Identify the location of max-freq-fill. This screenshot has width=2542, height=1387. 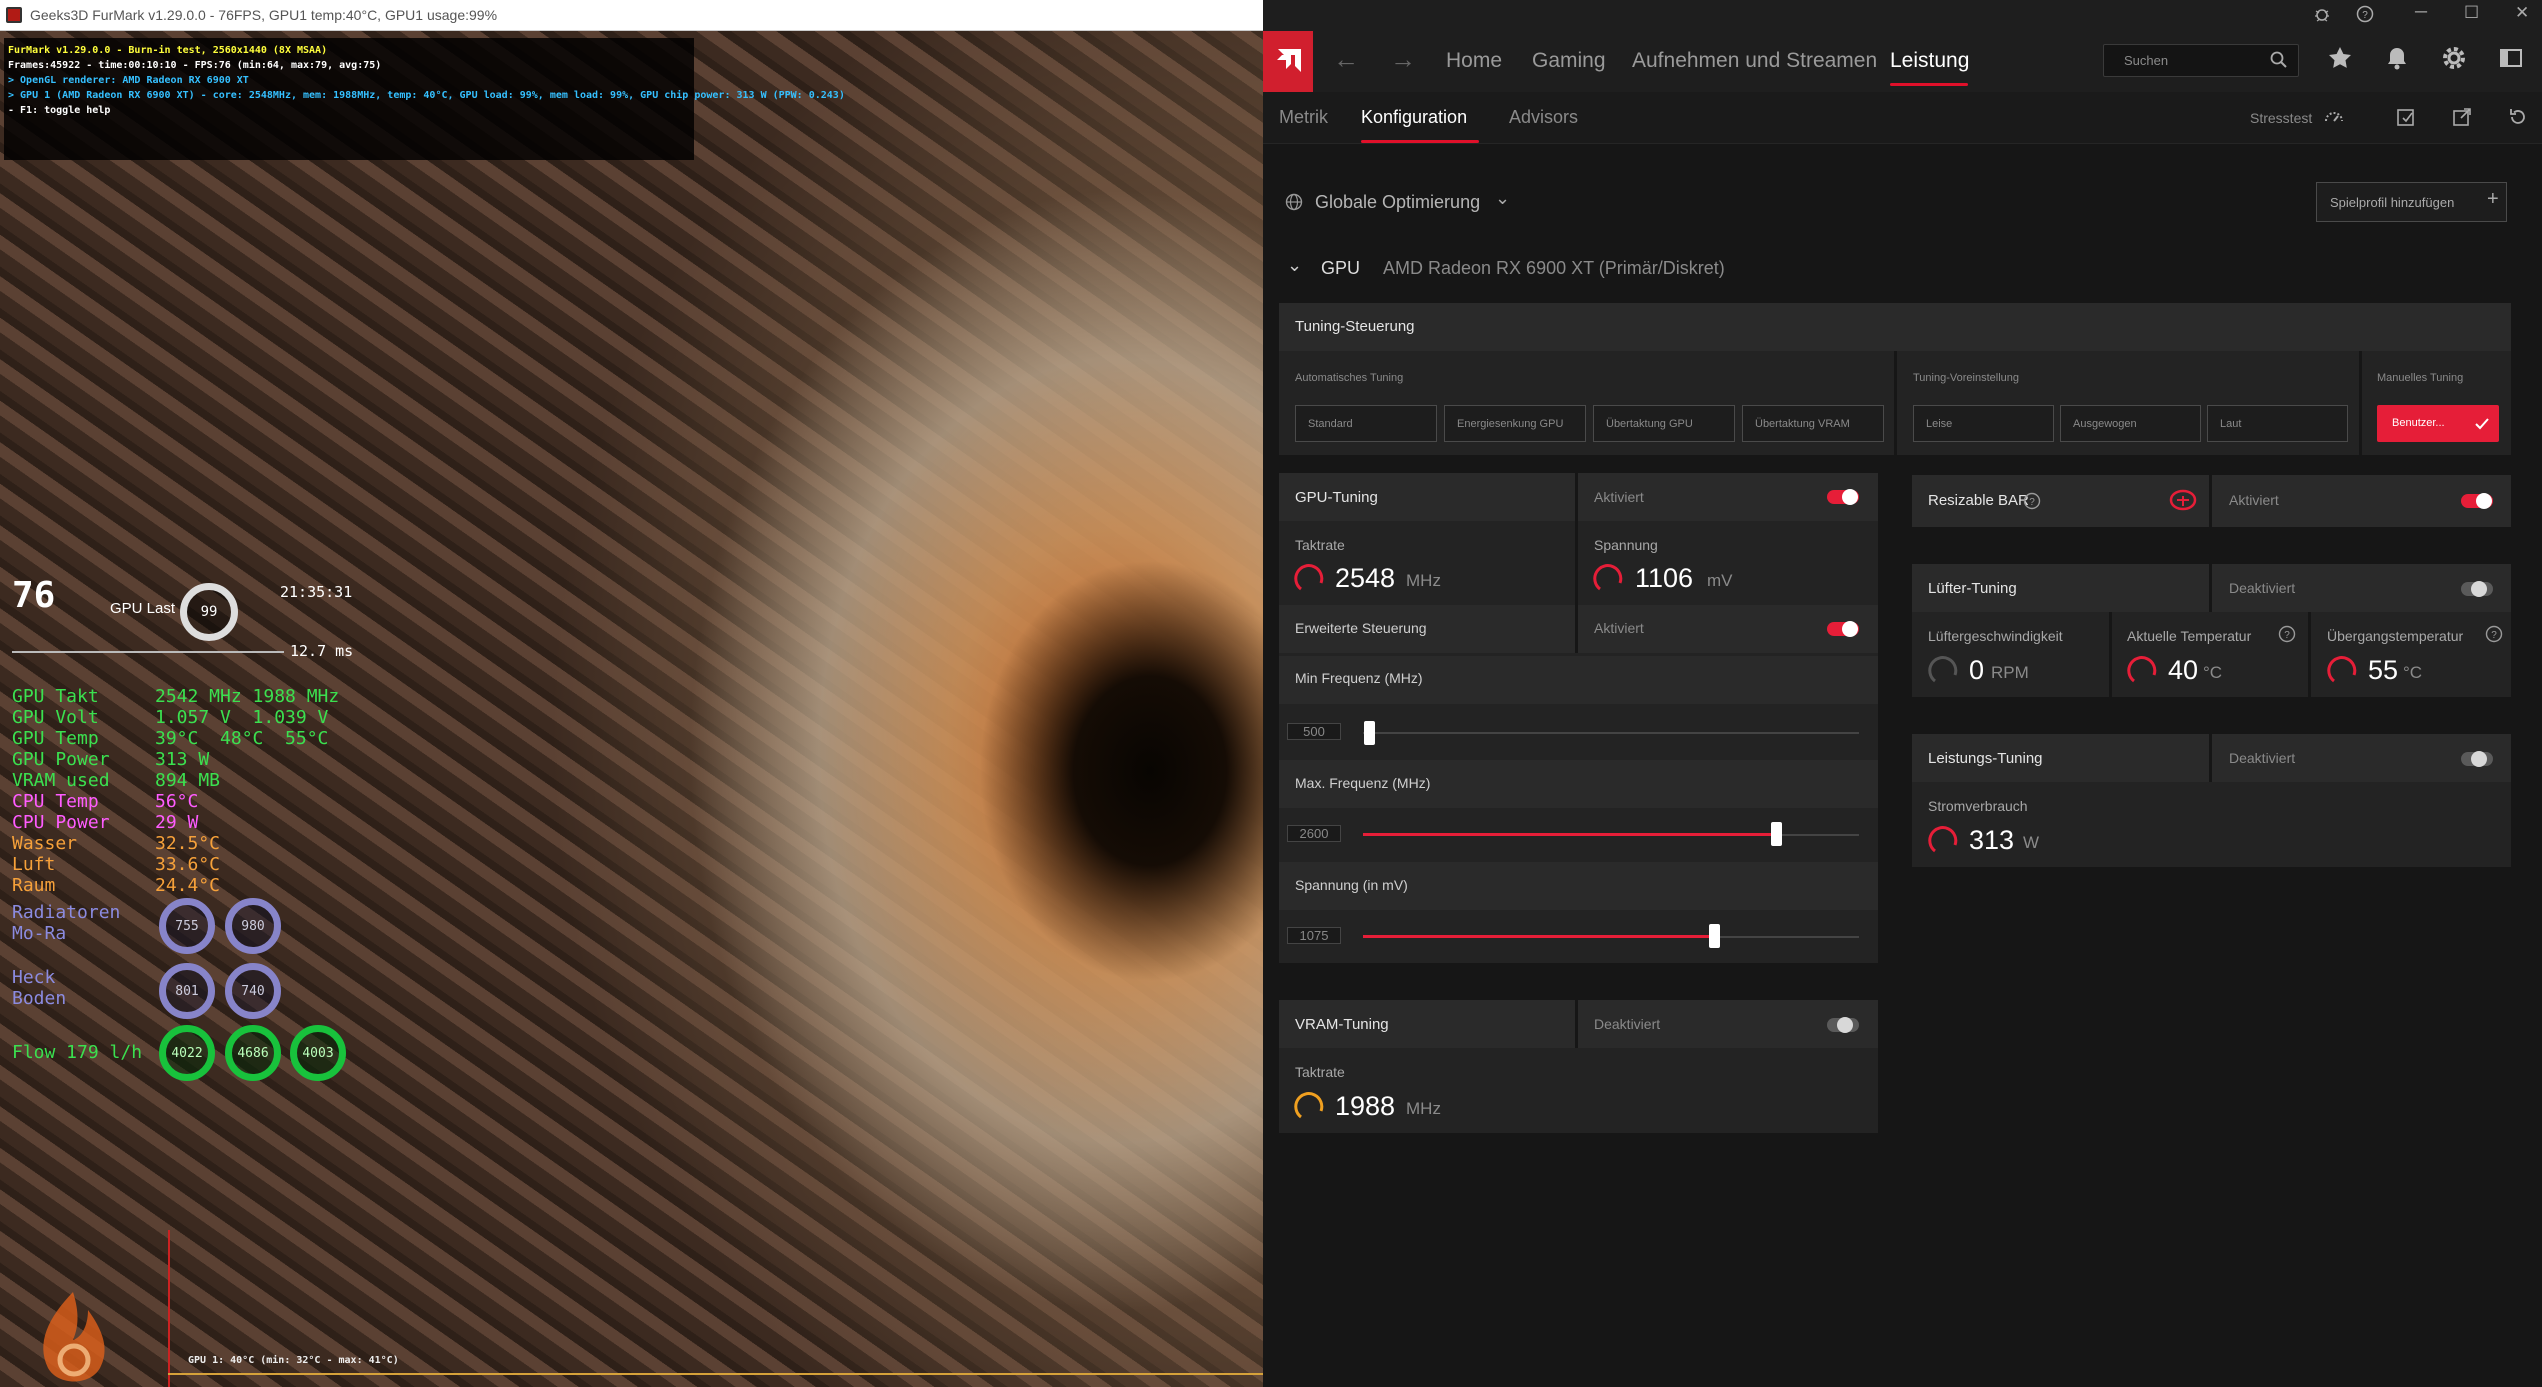
(1570, 834).